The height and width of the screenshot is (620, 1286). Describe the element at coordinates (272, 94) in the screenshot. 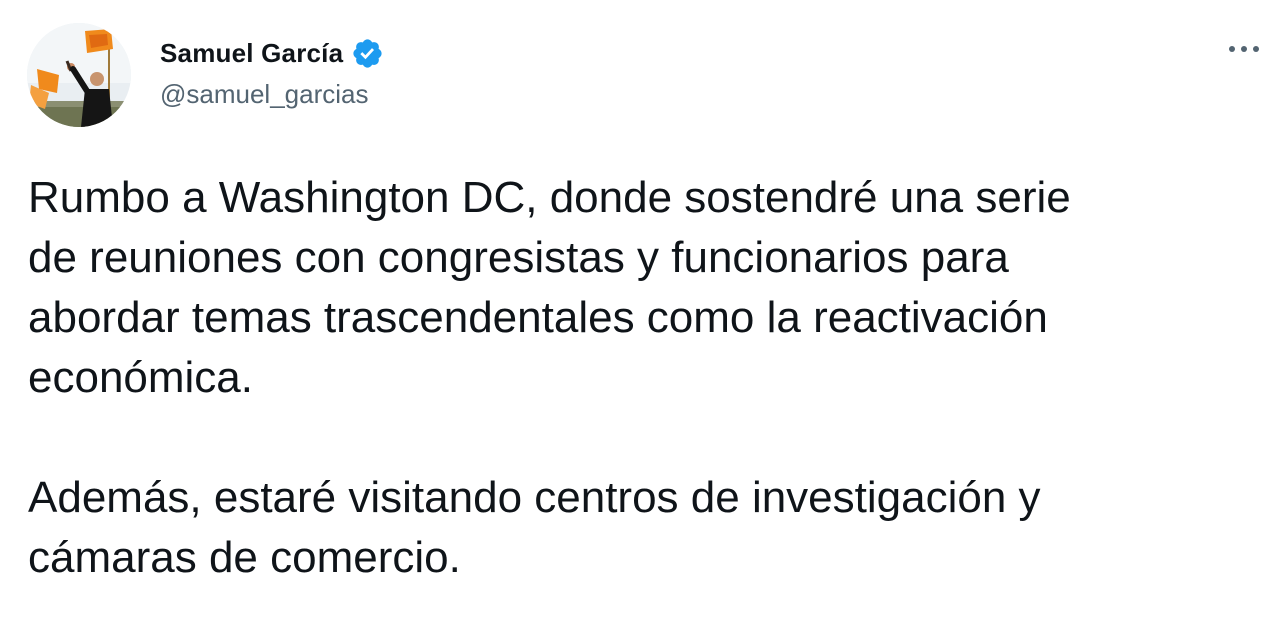

I see `author-handle: @samuel_garcias` at that location.